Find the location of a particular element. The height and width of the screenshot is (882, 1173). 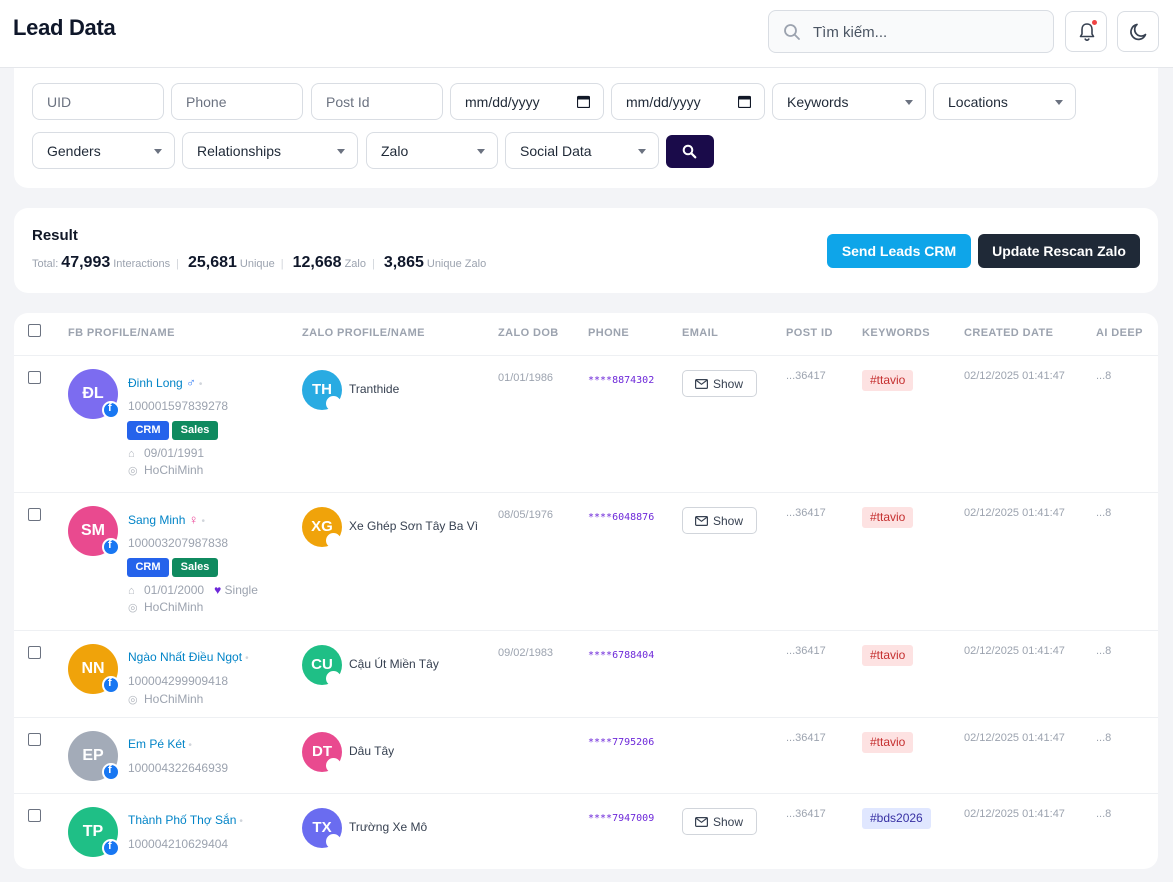

fb-name-link: Em Pé Két • is located at coordinates (160, 744).